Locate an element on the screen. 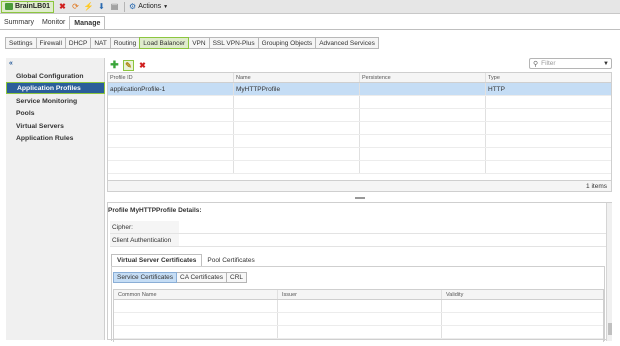 Image resolution: width=620 pixels, height=346 pixels. column-header: Validity is located at coordinates (522, 294).